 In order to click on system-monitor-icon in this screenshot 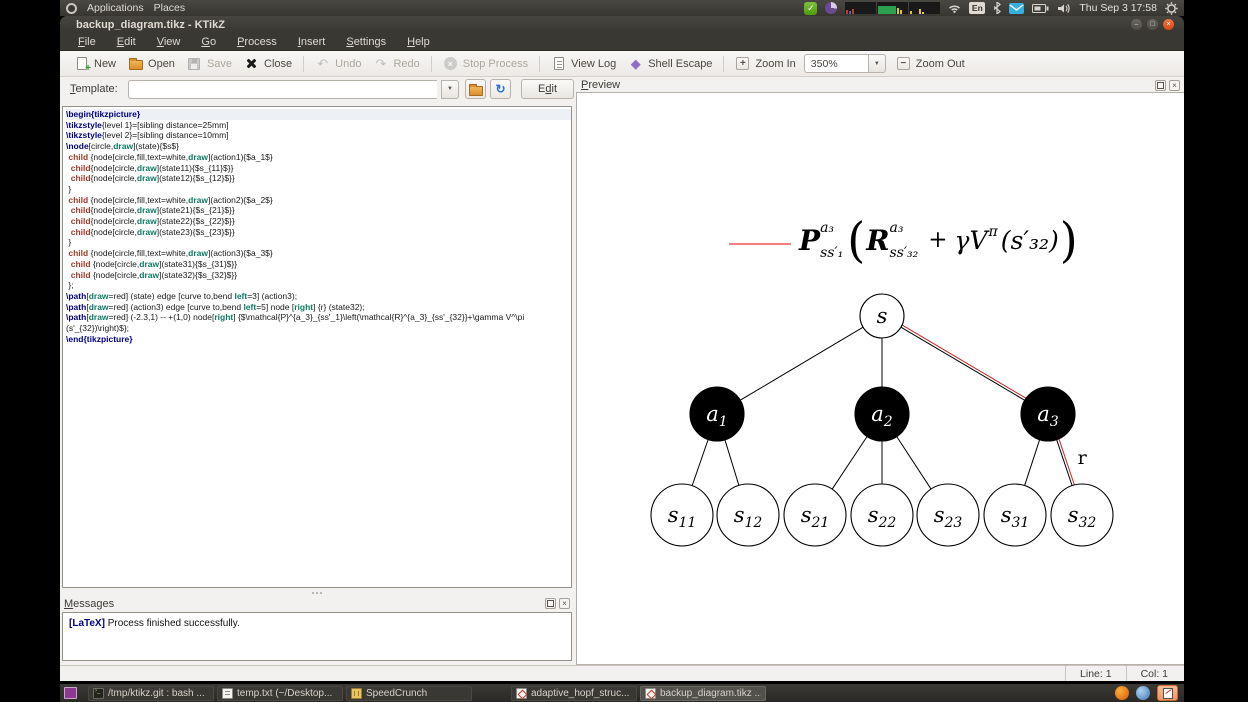, I will do `click(893, 8)`.